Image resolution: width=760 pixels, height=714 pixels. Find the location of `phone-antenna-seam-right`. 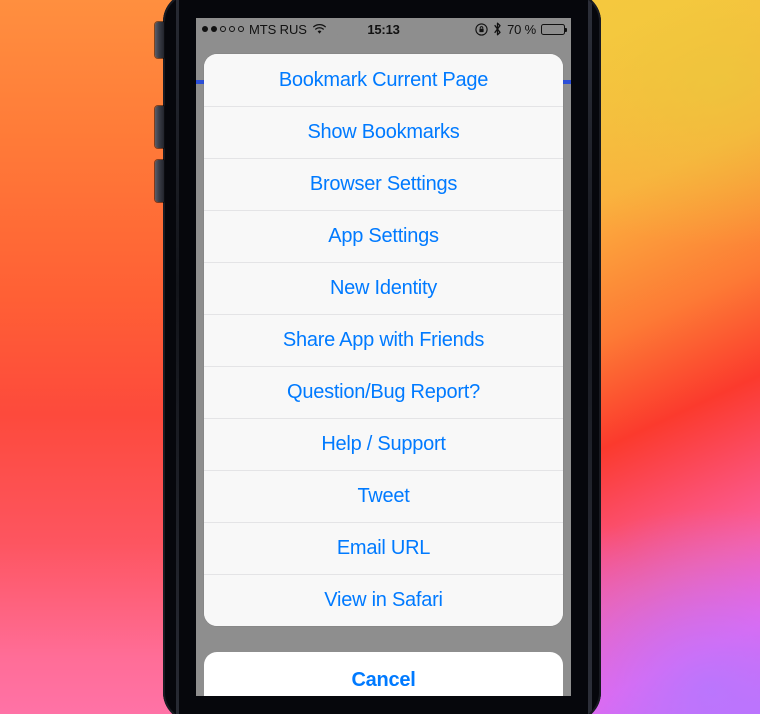

phone-antenna-seam-right is located at coordinates (590, 357).